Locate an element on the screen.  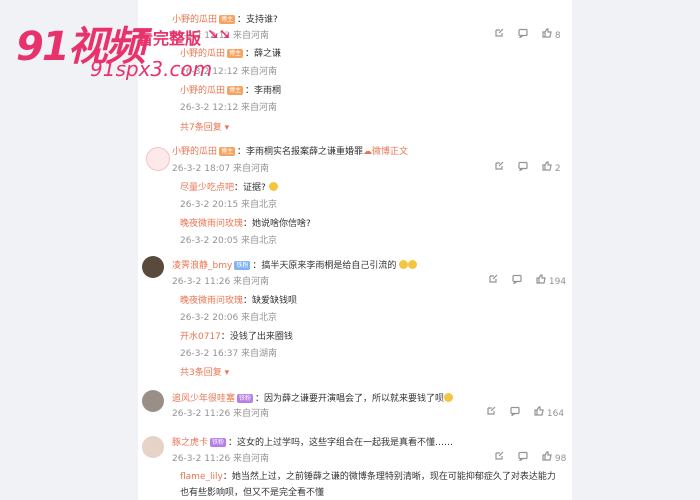
reply-5-1-user: flame_lily is located at coordinates (201, 477).